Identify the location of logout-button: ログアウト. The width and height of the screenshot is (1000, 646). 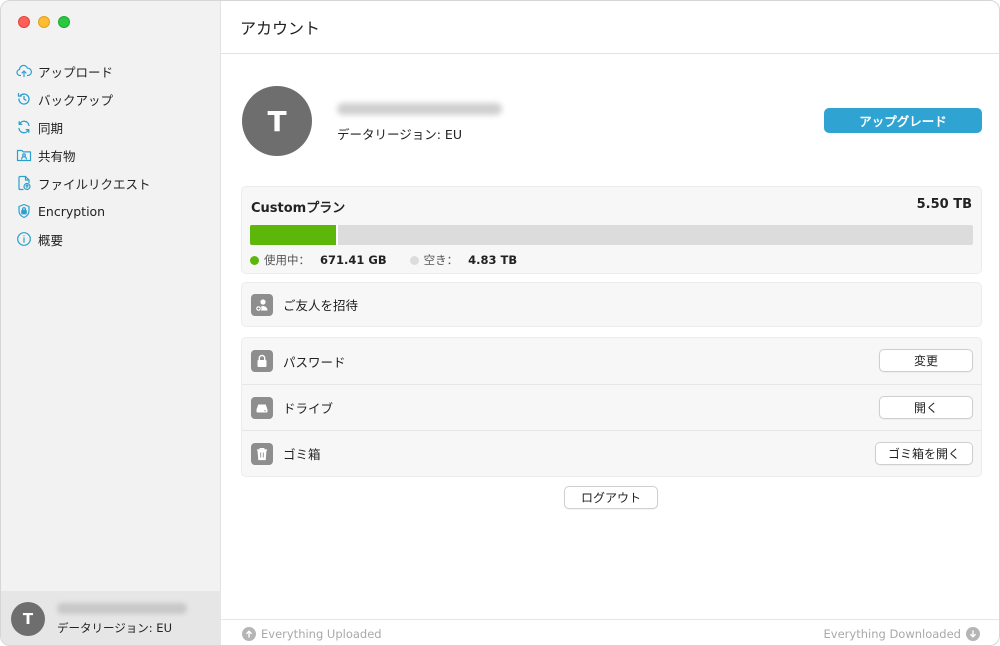
(611, 497).